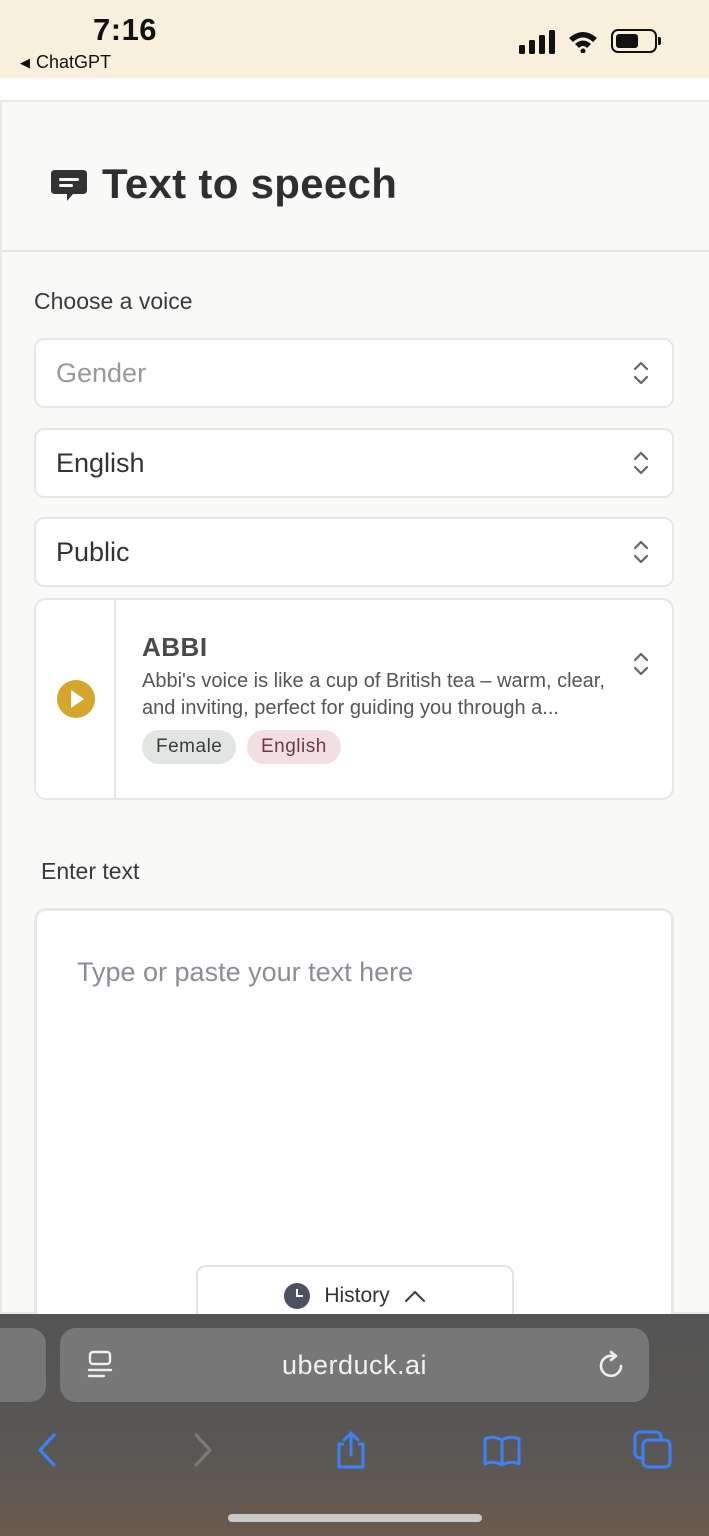  Describe the element at coordinates (357, 1295) in the screenshot. I see `history-label: History` at that location.